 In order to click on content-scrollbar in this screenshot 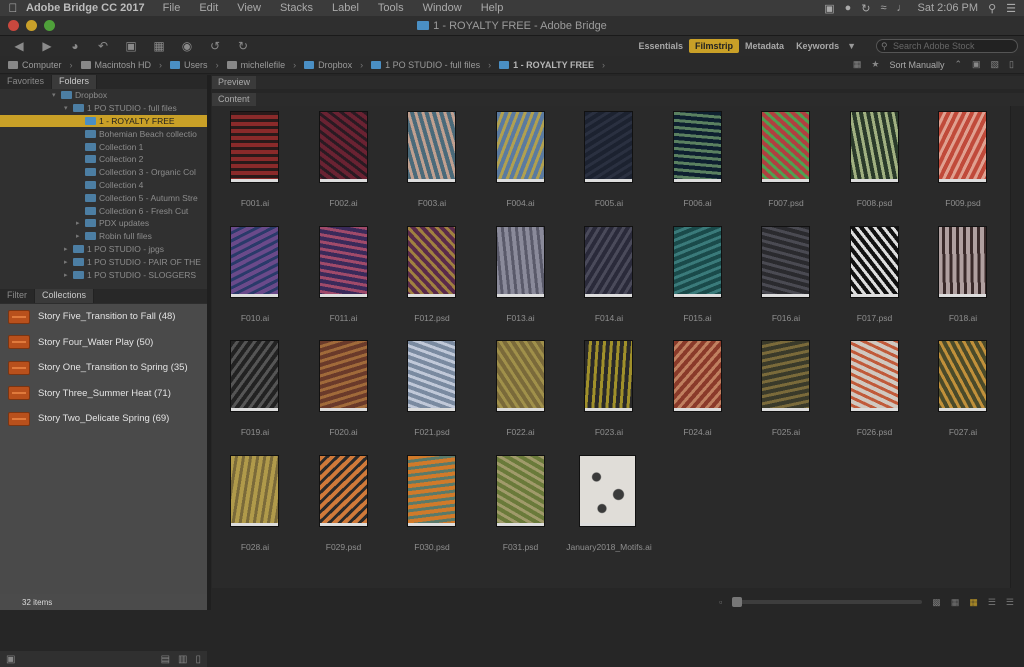, I will do `click(1017, 347)`.